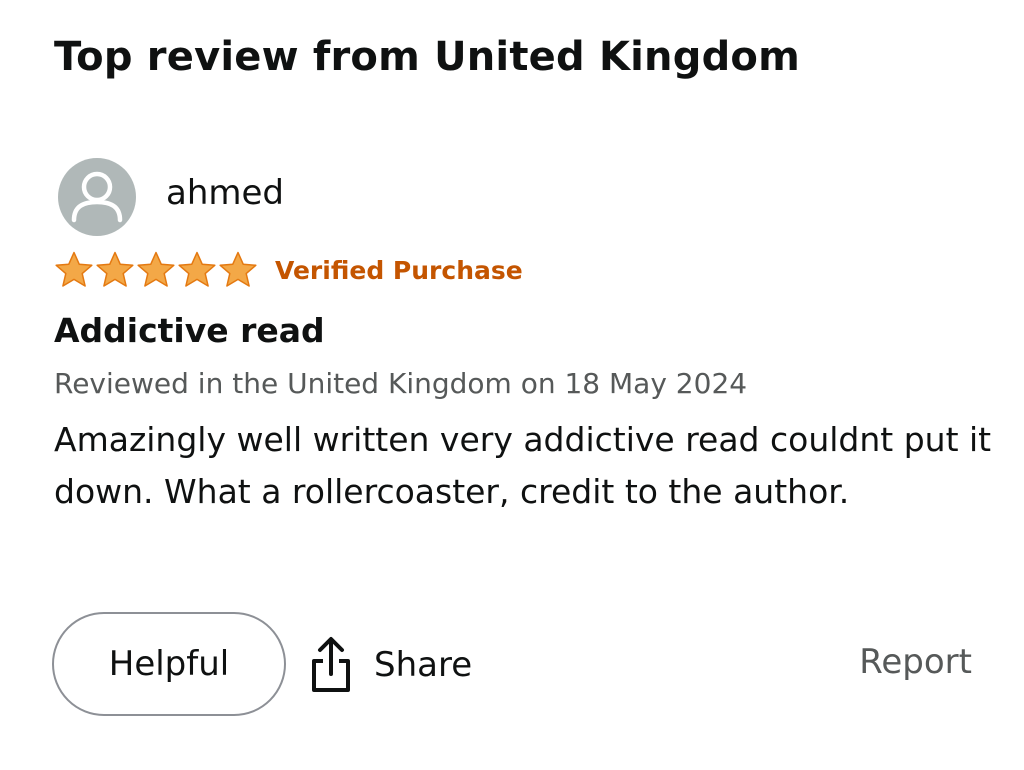  I want to click on rating-row: Verified Purchase, so click(288, 270).